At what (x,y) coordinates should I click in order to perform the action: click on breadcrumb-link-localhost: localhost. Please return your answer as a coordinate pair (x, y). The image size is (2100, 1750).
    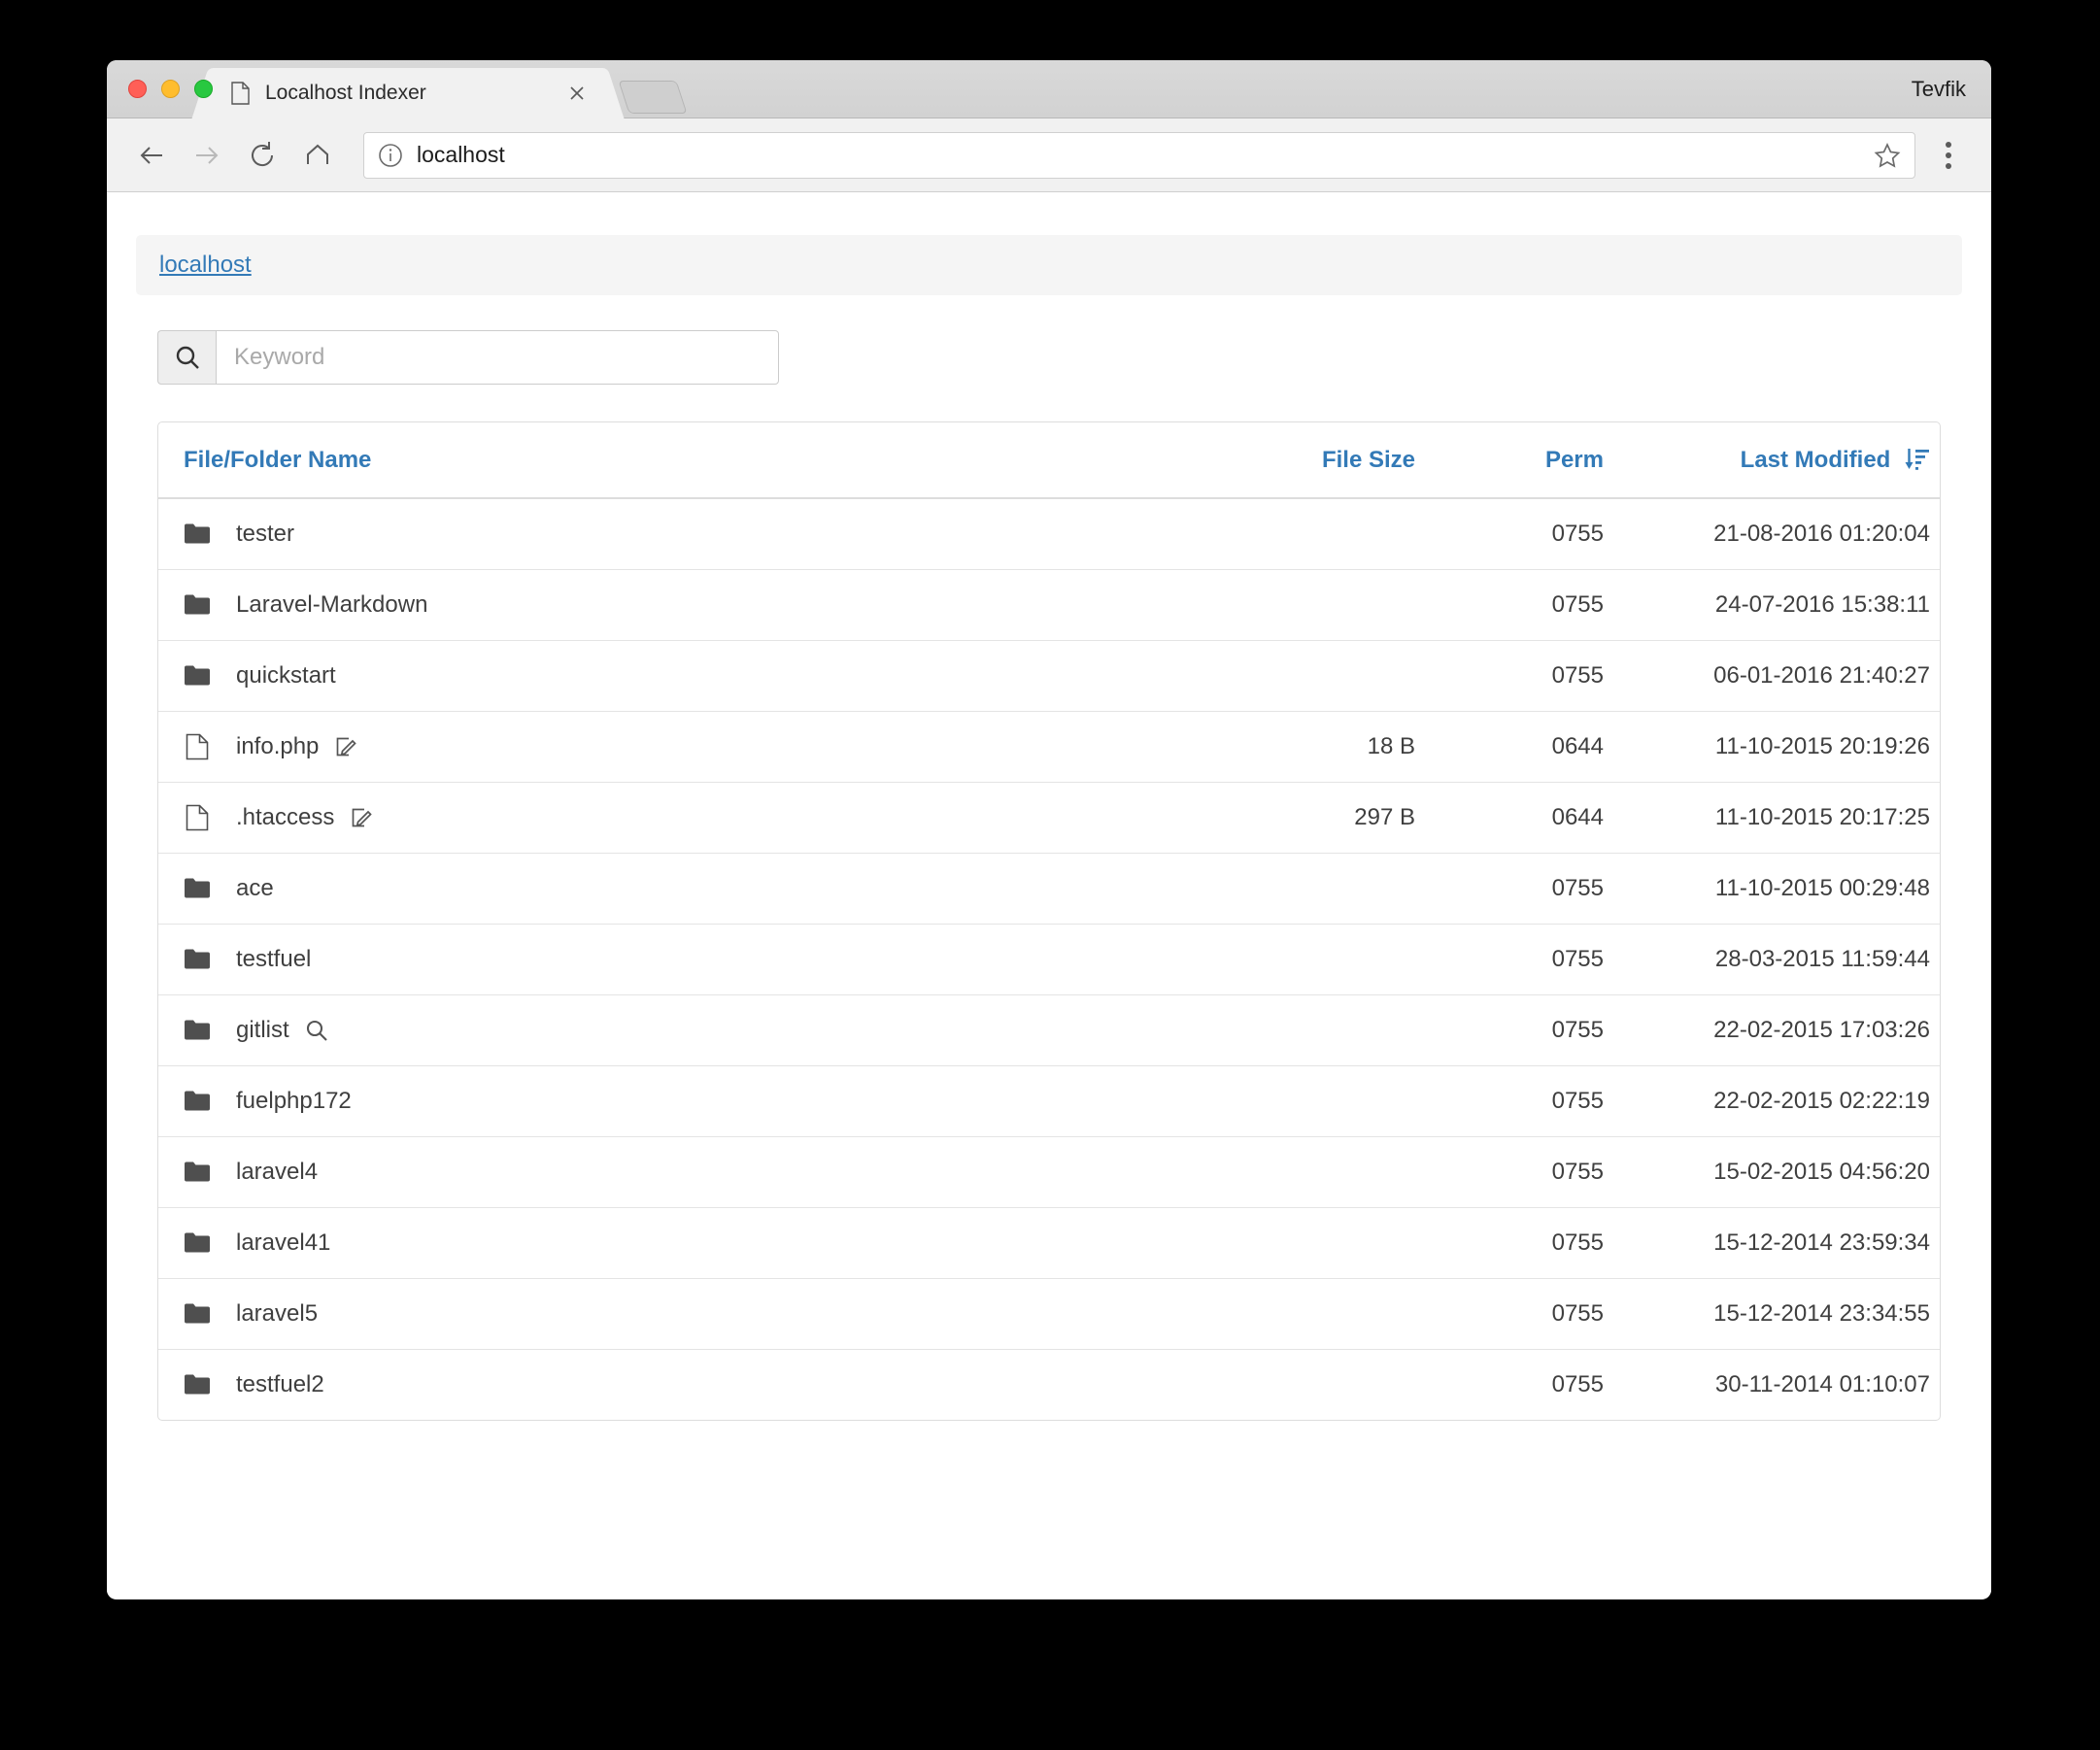
    Looking at the image, I should click on (205, 265).